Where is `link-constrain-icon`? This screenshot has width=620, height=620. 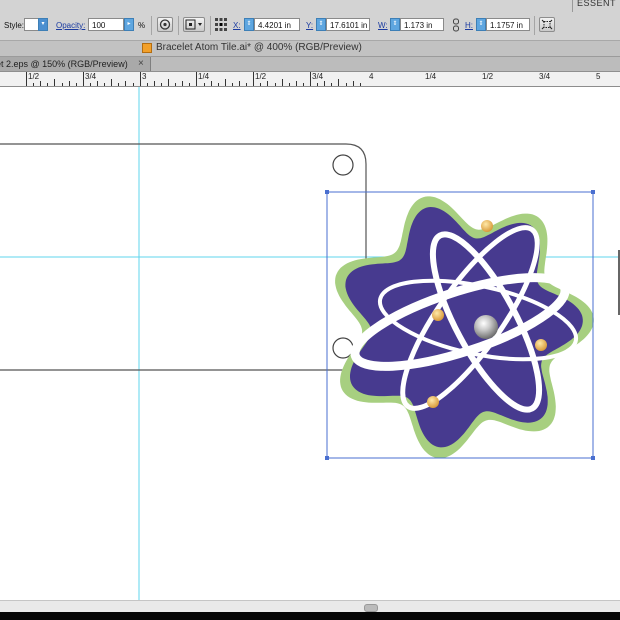
link-constrain-icon is located at coordinates (456, 25).